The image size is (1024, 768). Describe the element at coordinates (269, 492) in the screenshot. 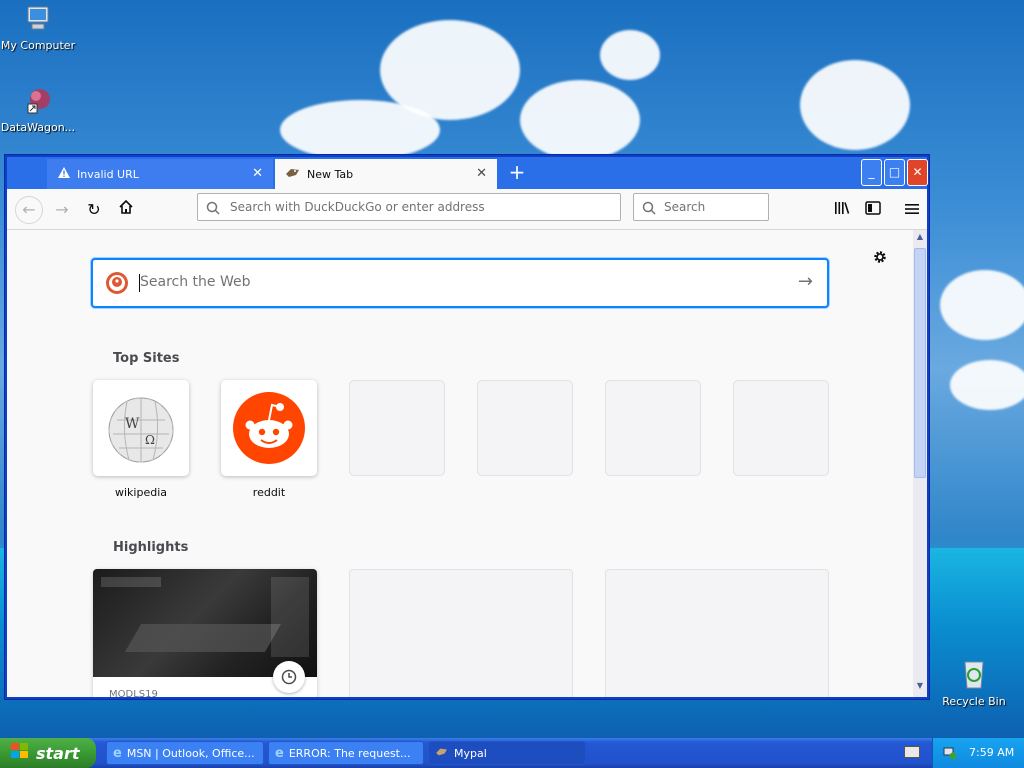

I see `top-site-label: reddit` at that location.